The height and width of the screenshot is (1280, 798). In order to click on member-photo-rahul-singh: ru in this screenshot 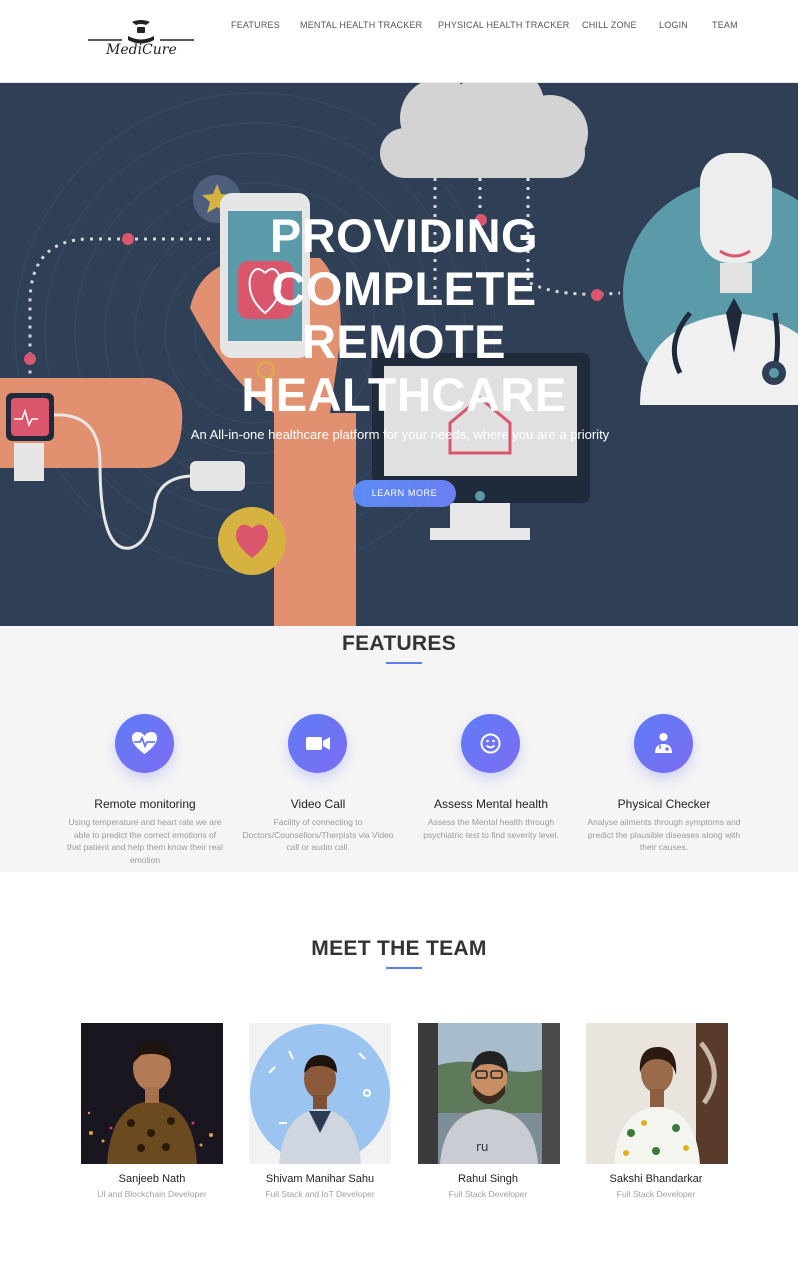, I will do `click(489, 1093)`.